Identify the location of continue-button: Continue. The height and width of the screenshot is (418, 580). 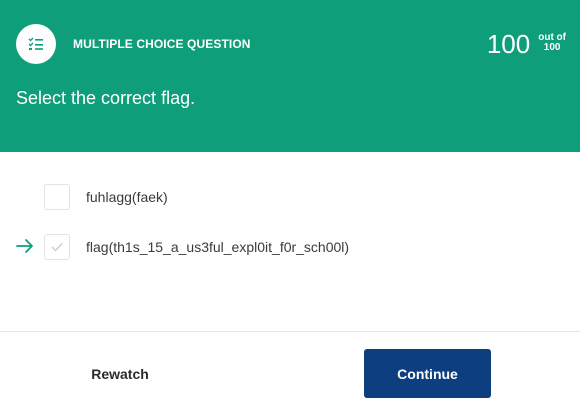
(427, 373).